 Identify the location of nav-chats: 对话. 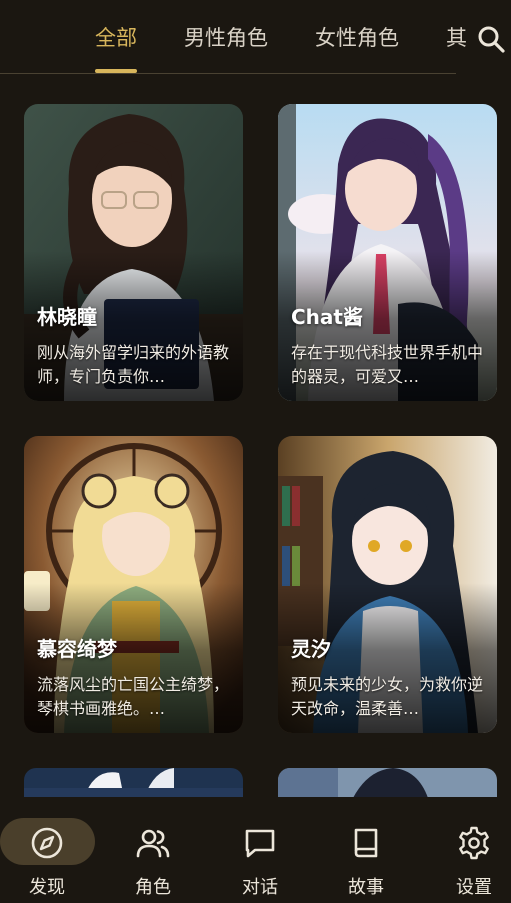
(260, 850).